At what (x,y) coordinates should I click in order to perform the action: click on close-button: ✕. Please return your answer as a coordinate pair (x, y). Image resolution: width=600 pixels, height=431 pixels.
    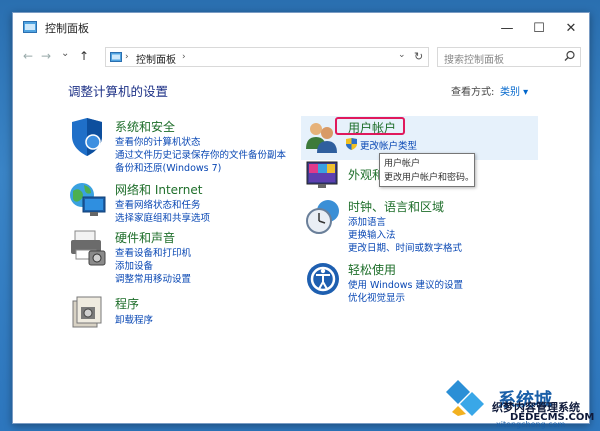
    Looking at the image, I should click on (571, 28).